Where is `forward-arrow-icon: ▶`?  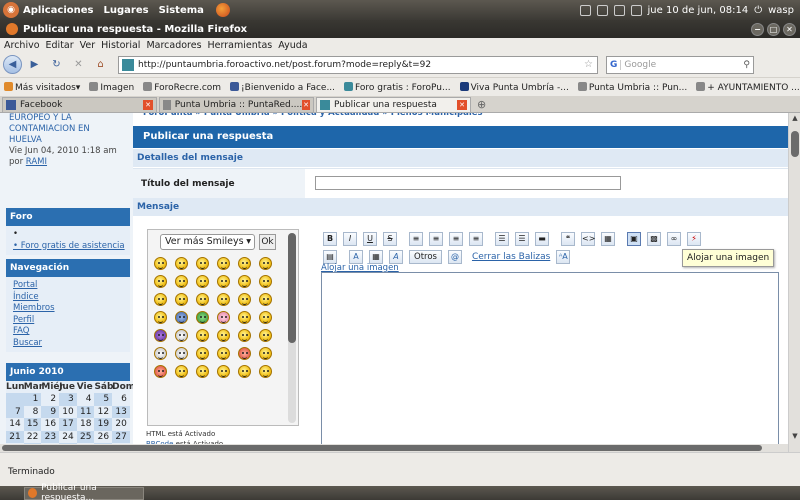 forward-arrow-icon: ▶ is located at coordinates (34, 64).